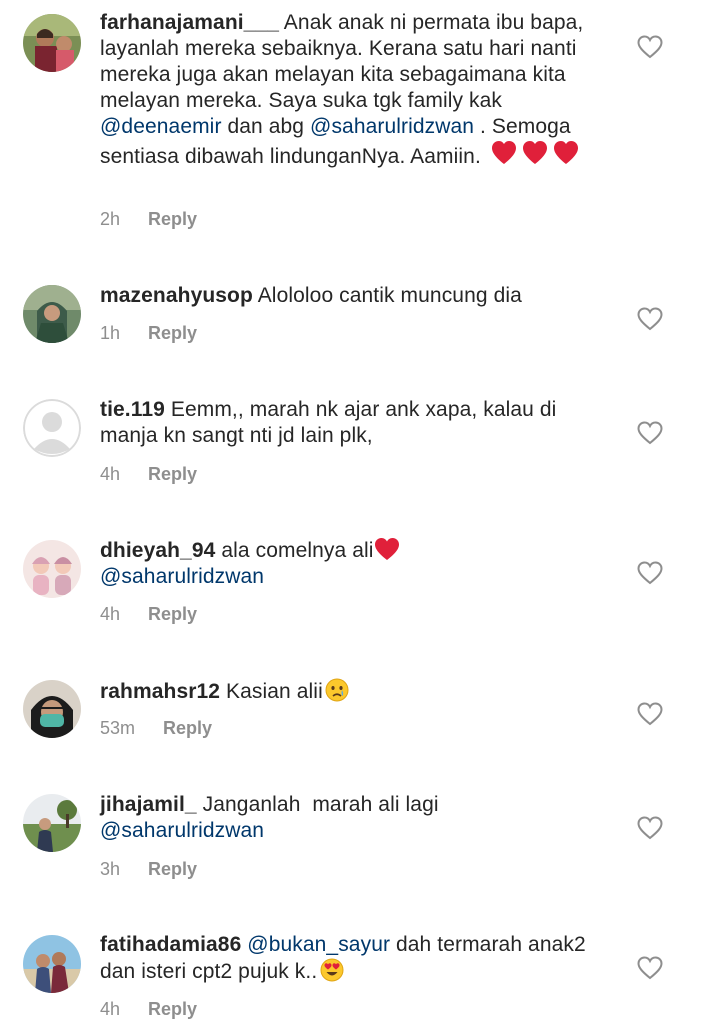  I want to click on comment-time: 2h, so click(110, 219).